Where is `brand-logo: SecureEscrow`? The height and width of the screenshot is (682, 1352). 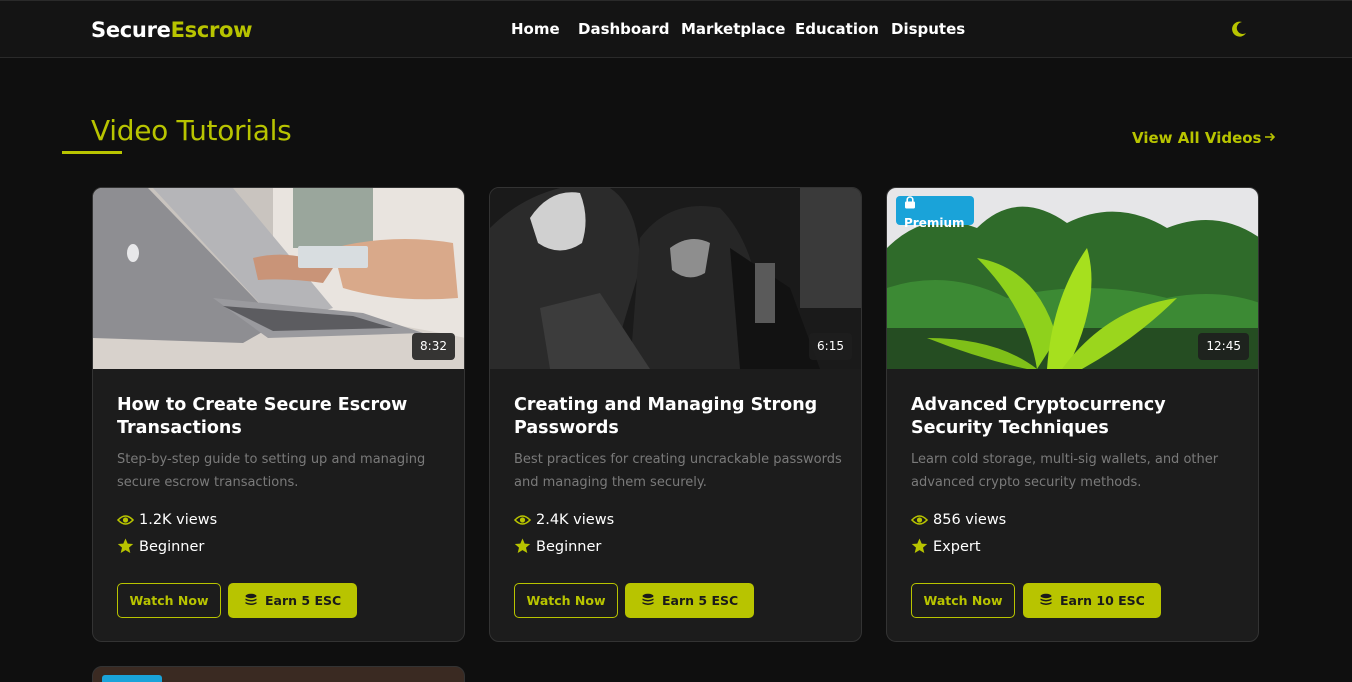 brand-logo: SecureEscrow is located at coordinates (172, 30).